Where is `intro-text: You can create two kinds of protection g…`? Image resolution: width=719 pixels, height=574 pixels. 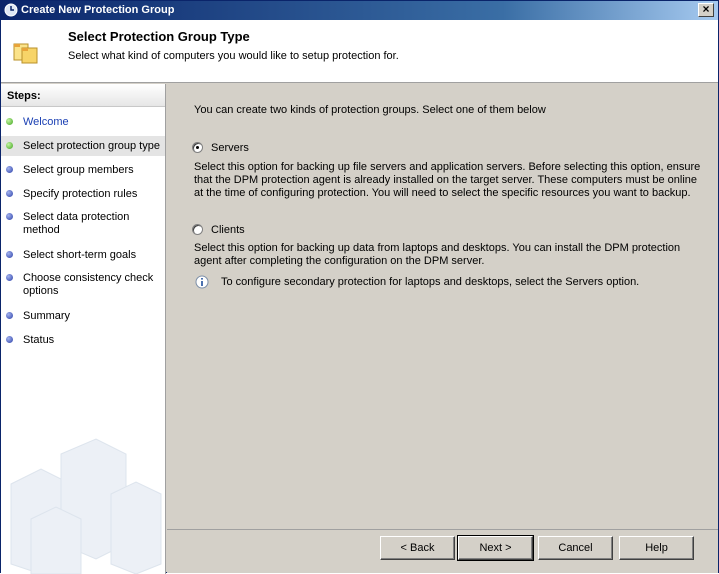 intro-text: You can create two kinds of protection g… is located at coordinates (370, 110).